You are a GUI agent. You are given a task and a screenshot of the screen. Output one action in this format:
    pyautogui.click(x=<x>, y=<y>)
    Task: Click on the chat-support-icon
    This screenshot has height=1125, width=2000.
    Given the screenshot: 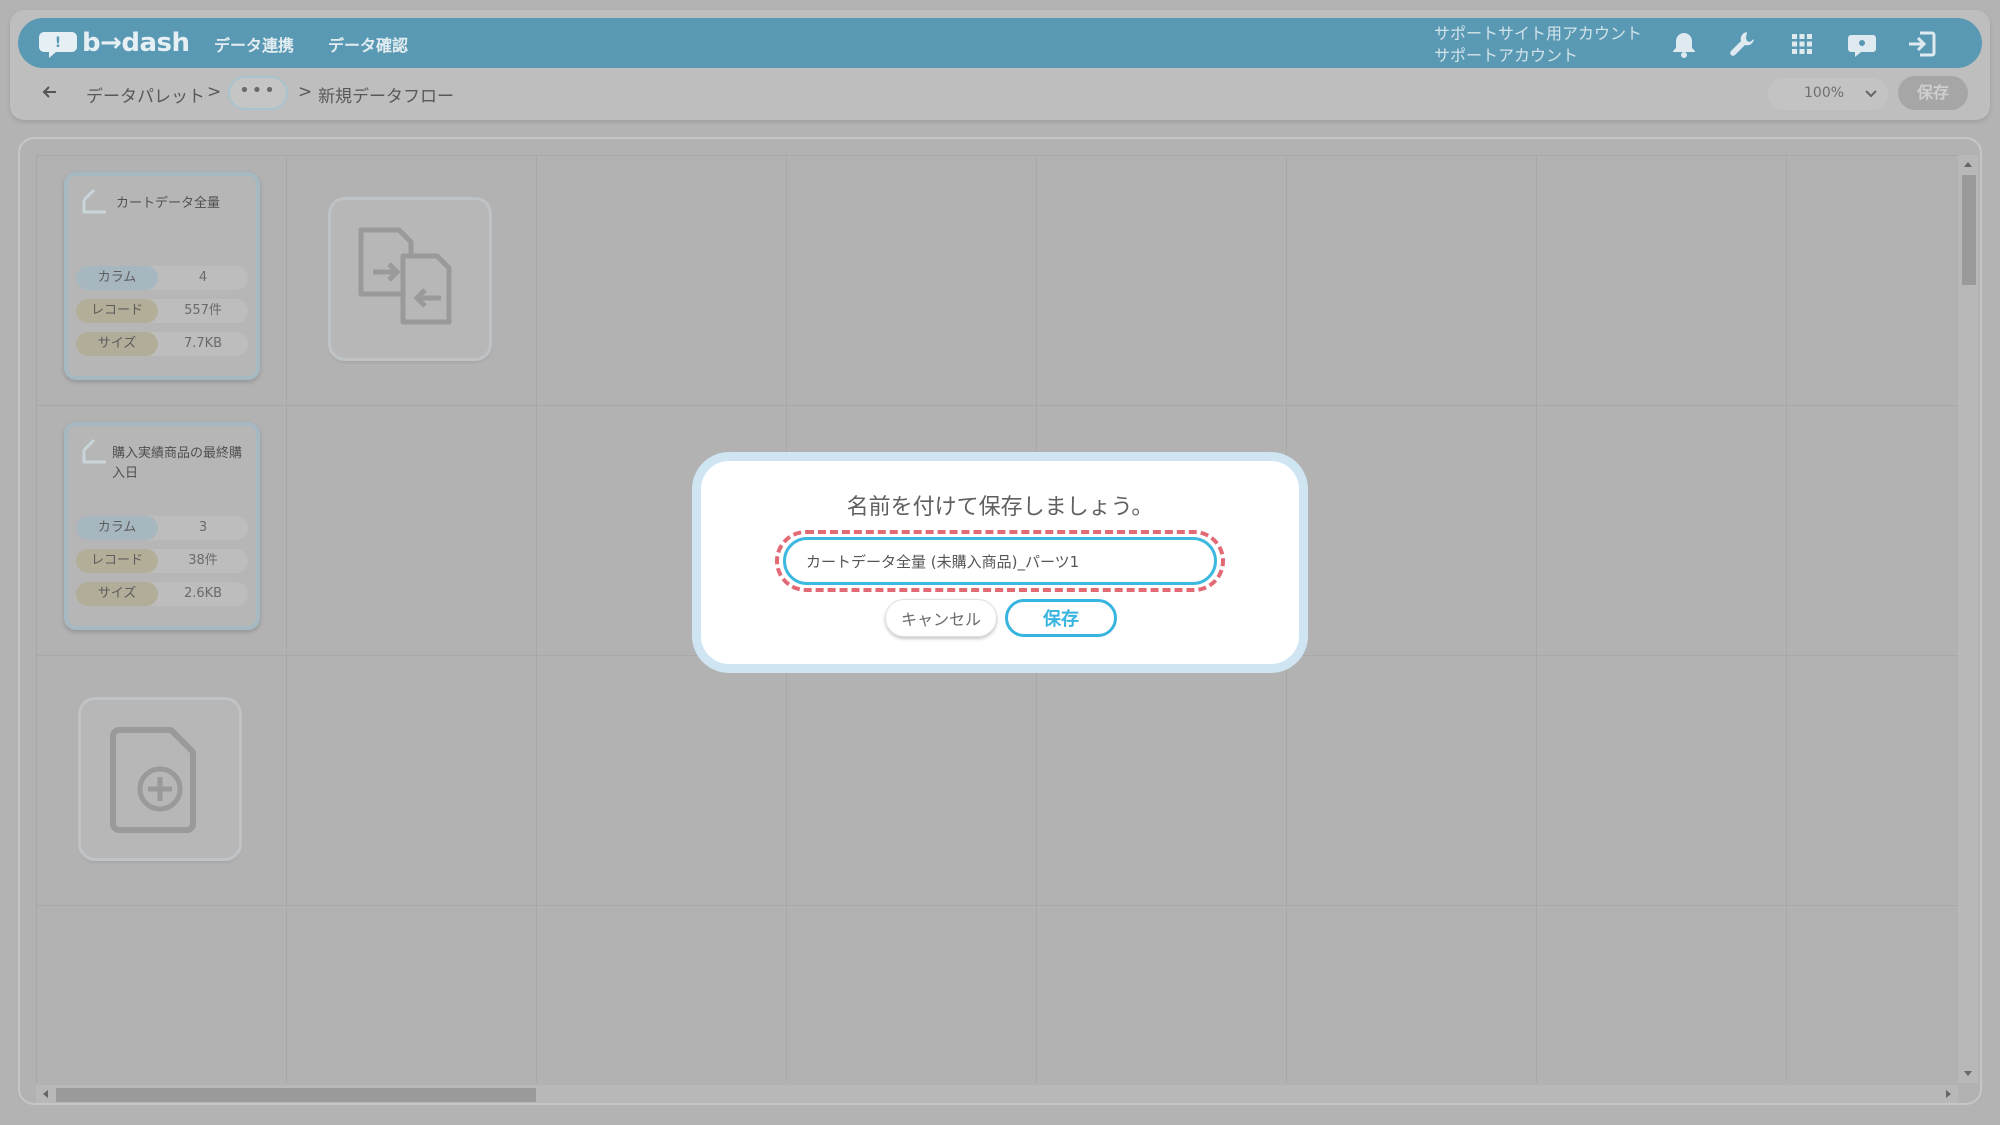 What is the action you would take?
    pyautogui.click(x=1862, y=44)
    